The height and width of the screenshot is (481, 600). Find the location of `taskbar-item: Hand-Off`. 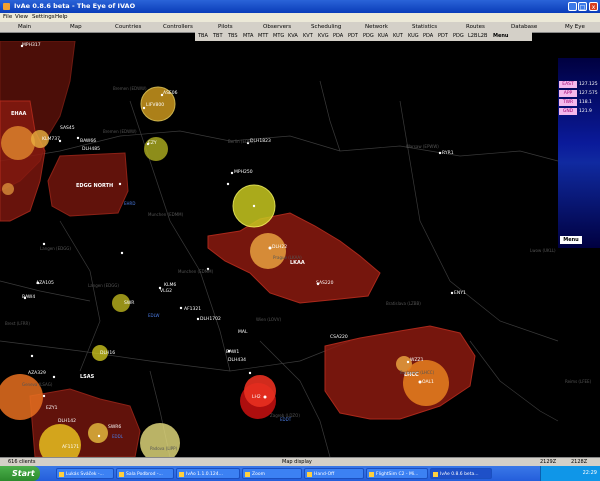

taskbar-item: Hand-Off is located at coordinates (334, 473).